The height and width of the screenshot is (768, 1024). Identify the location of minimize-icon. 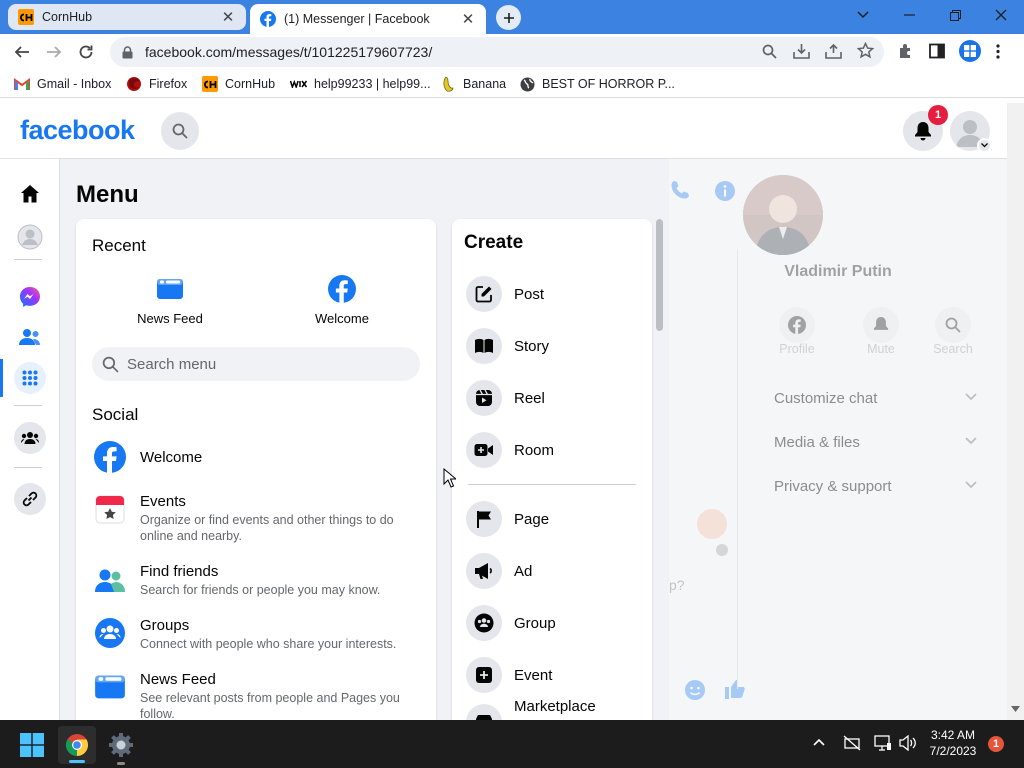
(909, 15).